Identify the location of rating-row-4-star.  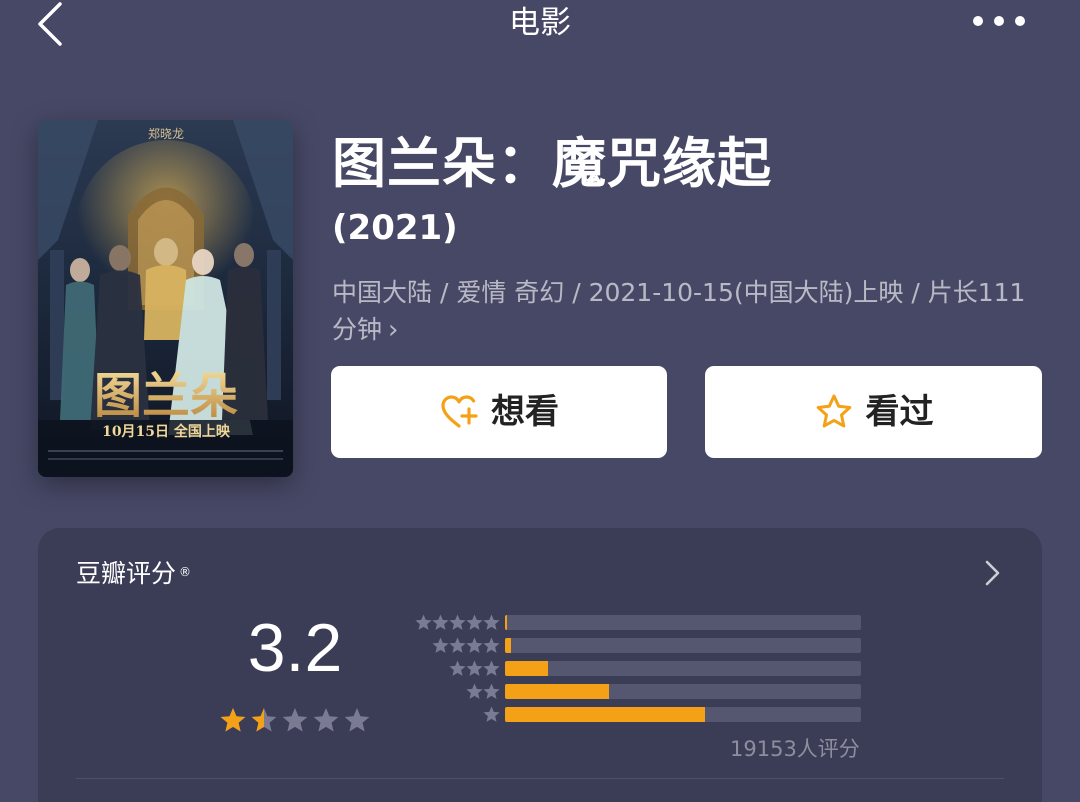
(652, 646).